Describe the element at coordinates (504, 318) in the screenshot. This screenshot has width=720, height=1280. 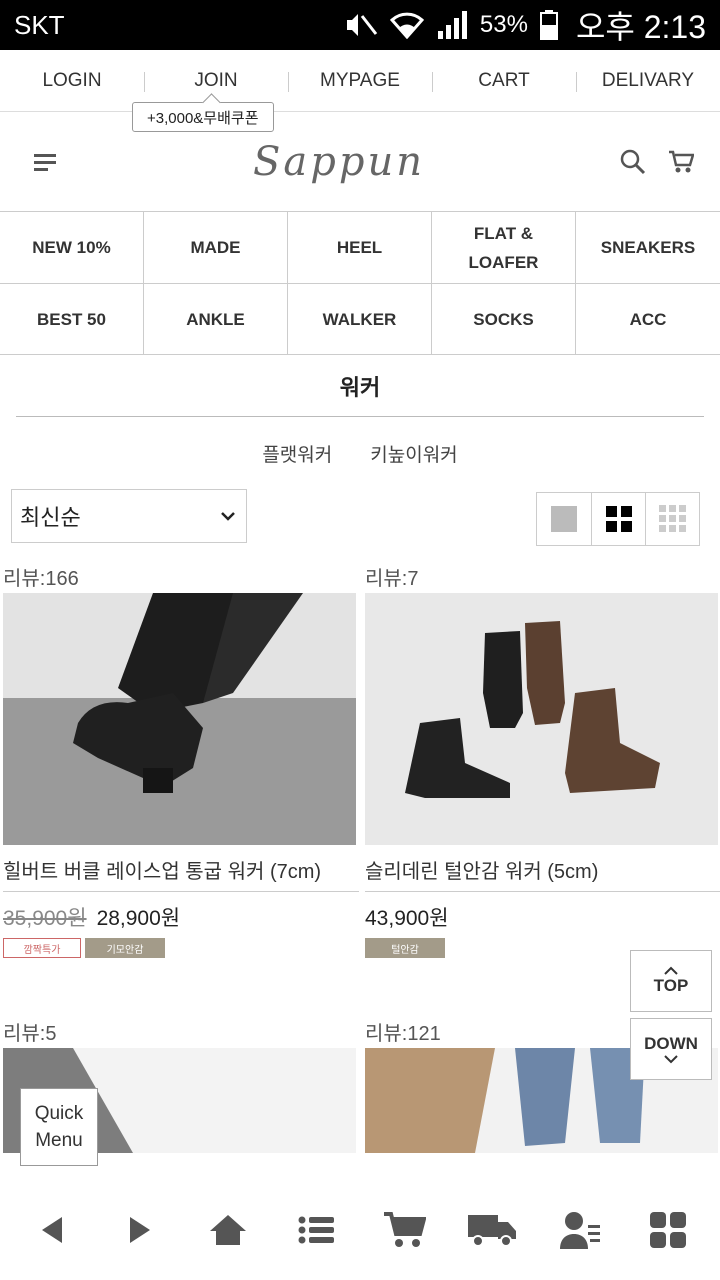
I see `category-socks: SOCKS` at that location.